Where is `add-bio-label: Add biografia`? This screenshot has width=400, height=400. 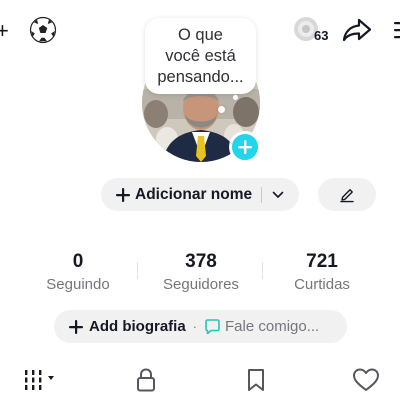 add-bio-label: Add biografia is located at coordinates (137, 326).